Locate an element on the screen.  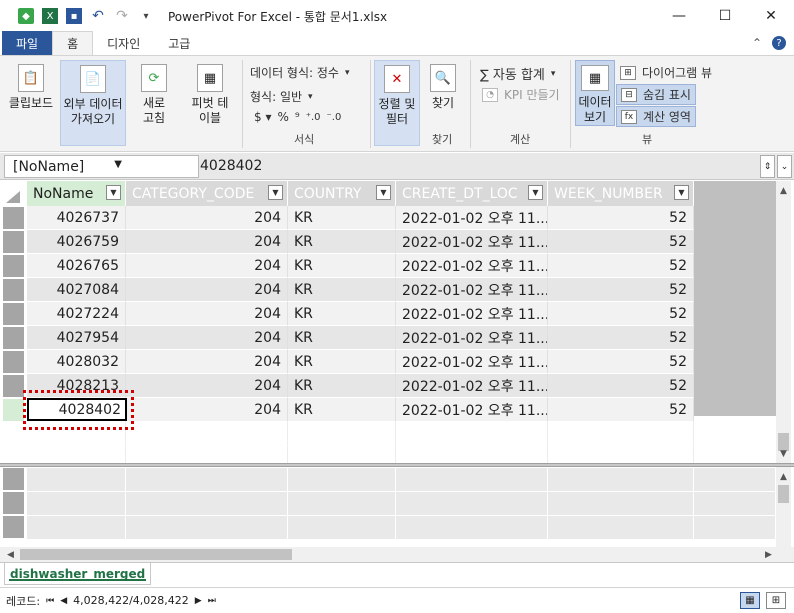
column-header-create-dt-loc: CREATE_DT_LOC ▼ is located at coordinates (472, 193).